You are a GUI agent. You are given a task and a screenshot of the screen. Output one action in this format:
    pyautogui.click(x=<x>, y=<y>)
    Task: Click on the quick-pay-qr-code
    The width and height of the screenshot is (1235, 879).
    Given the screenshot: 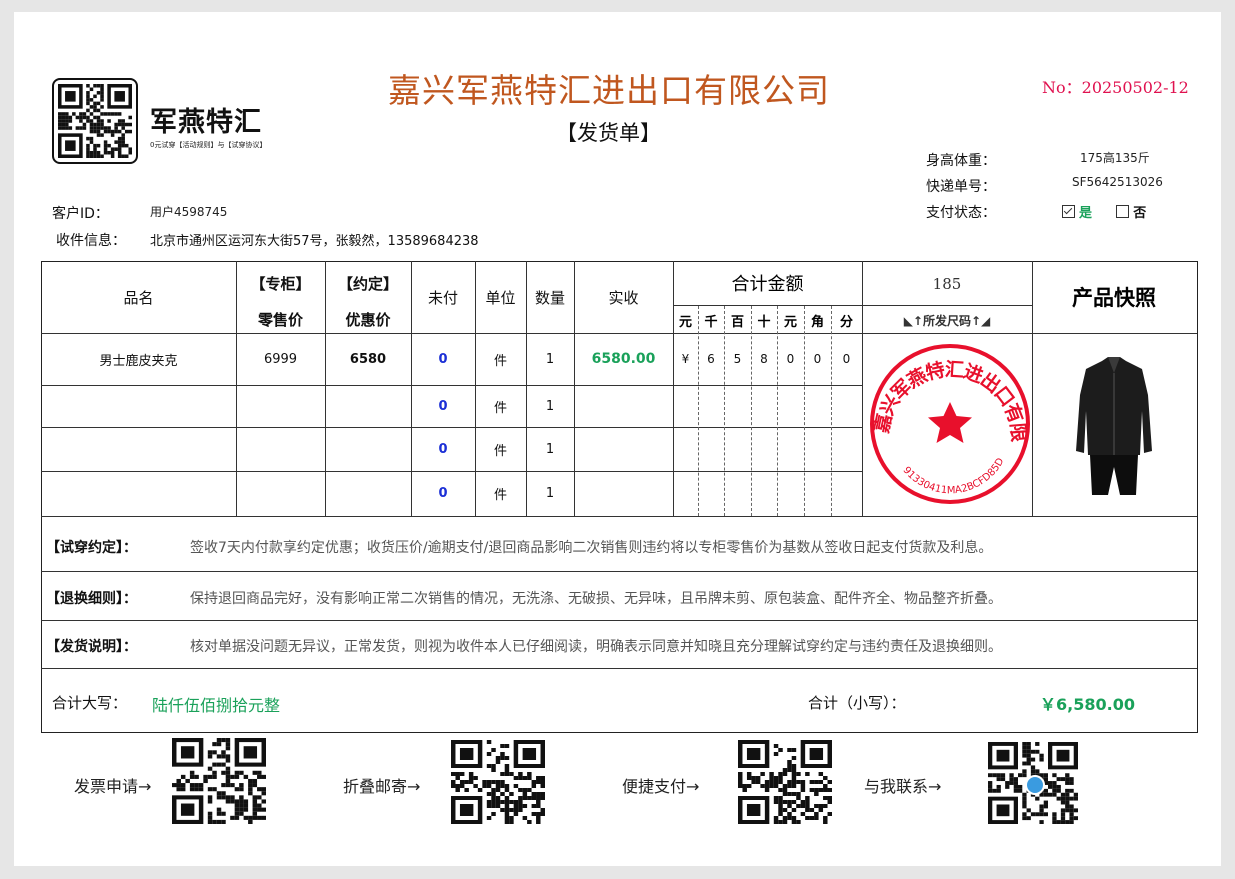 What is the action you would take?
    pyautogui.click(x=785, y=782)
    